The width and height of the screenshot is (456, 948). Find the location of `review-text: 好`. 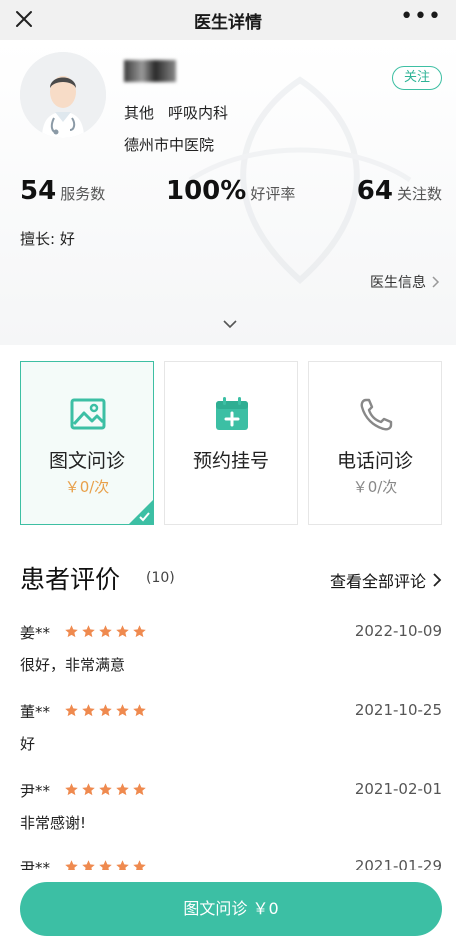

review-text: 好 is located at coordinates (28, 744).